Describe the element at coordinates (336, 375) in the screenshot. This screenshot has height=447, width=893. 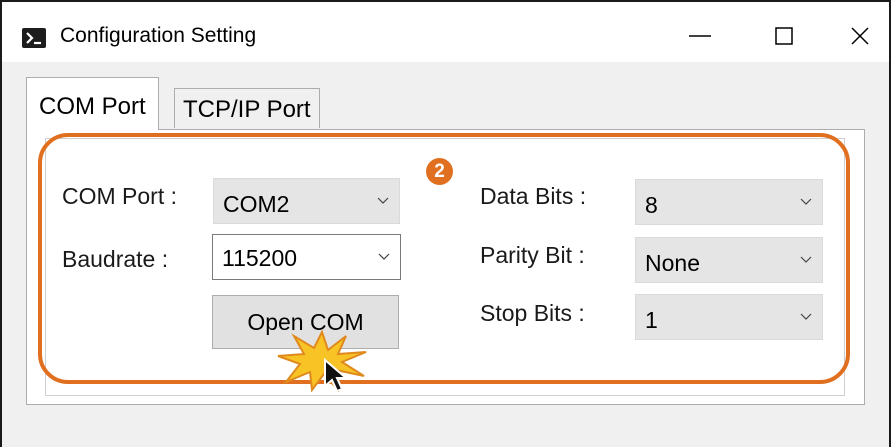
I see `mouse-pointer-icon` at that location.